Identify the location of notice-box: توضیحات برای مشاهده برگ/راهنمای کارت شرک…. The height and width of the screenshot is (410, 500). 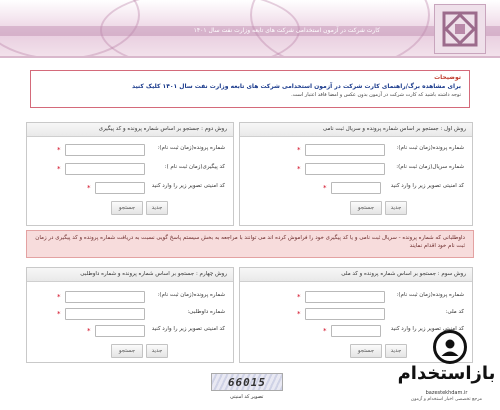
(250, 89).